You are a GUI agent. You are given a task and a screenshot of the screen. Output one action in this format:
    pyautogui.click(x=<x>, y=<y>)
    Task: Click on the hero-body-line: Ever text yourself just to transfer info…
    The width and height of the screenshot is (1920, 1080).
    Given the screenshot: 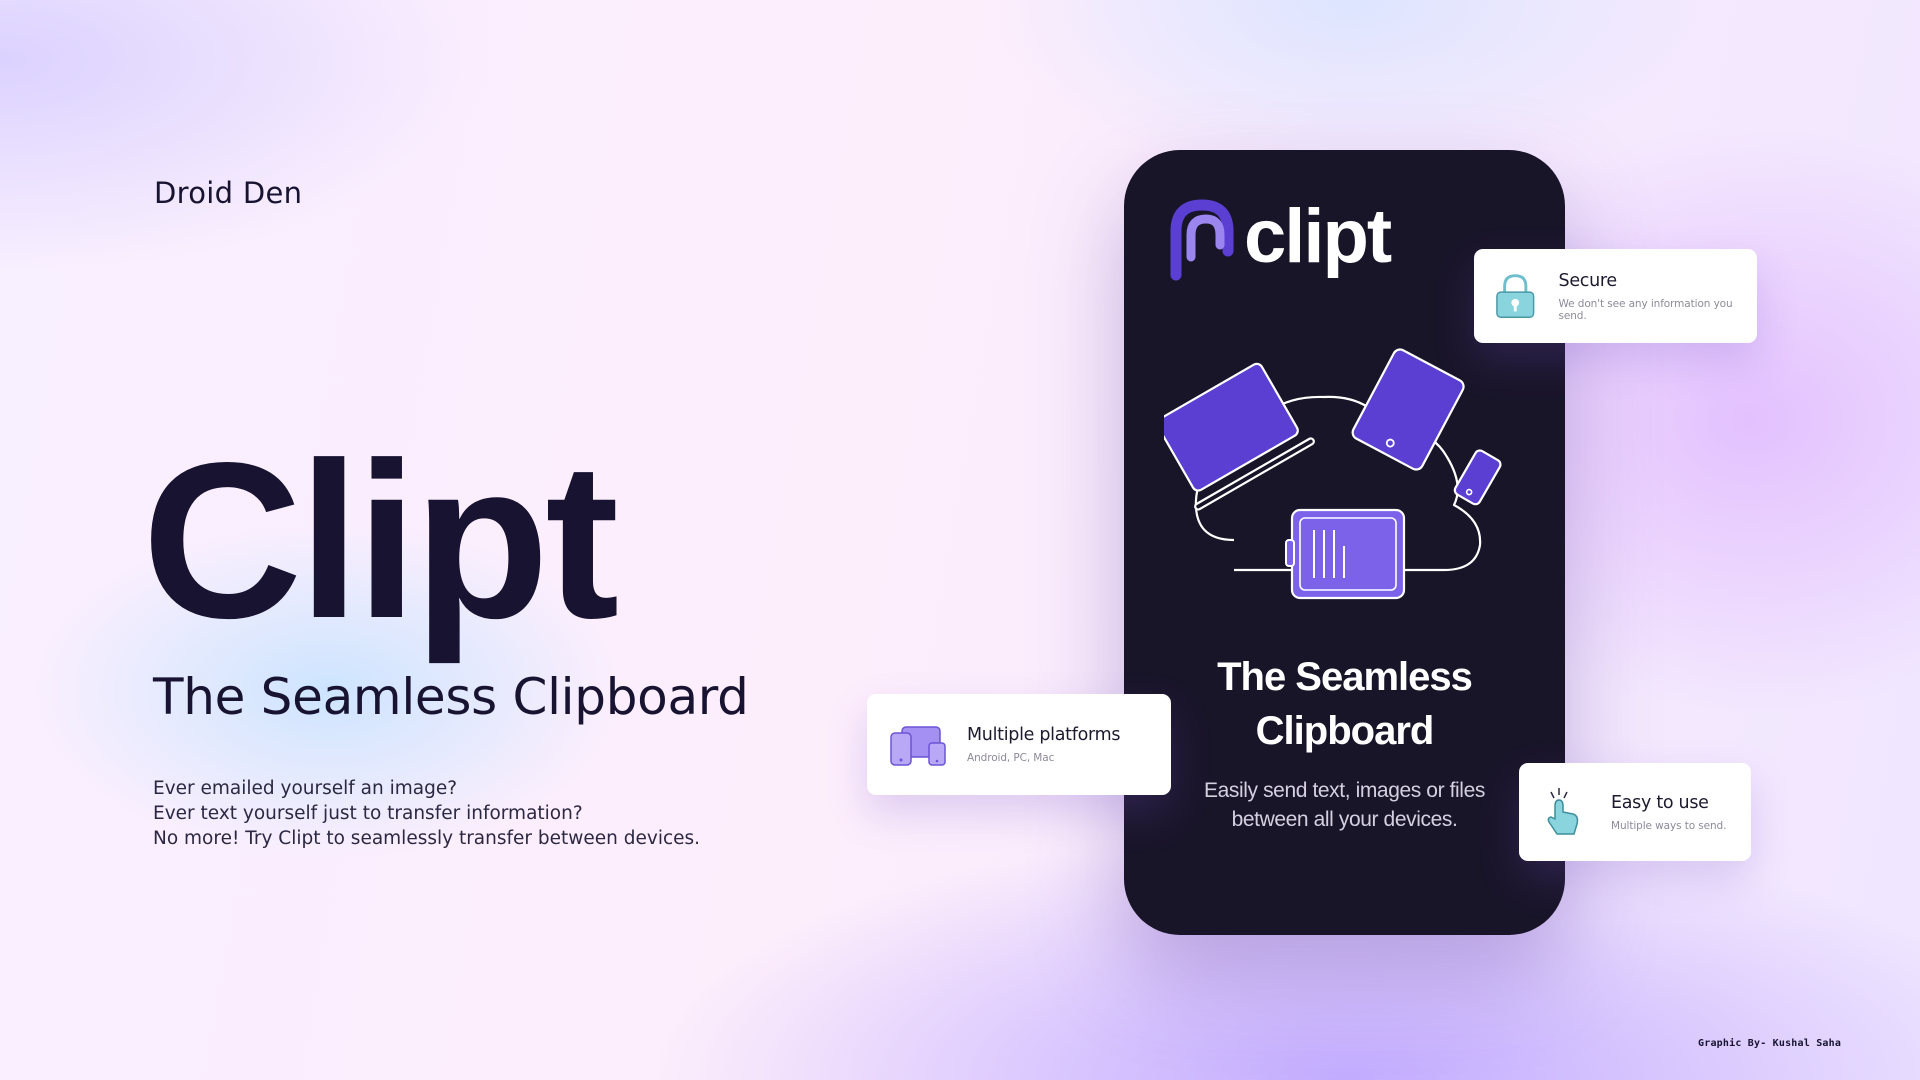 What is the action you would take?
    pyautogui.click(x=368, y=813)
    